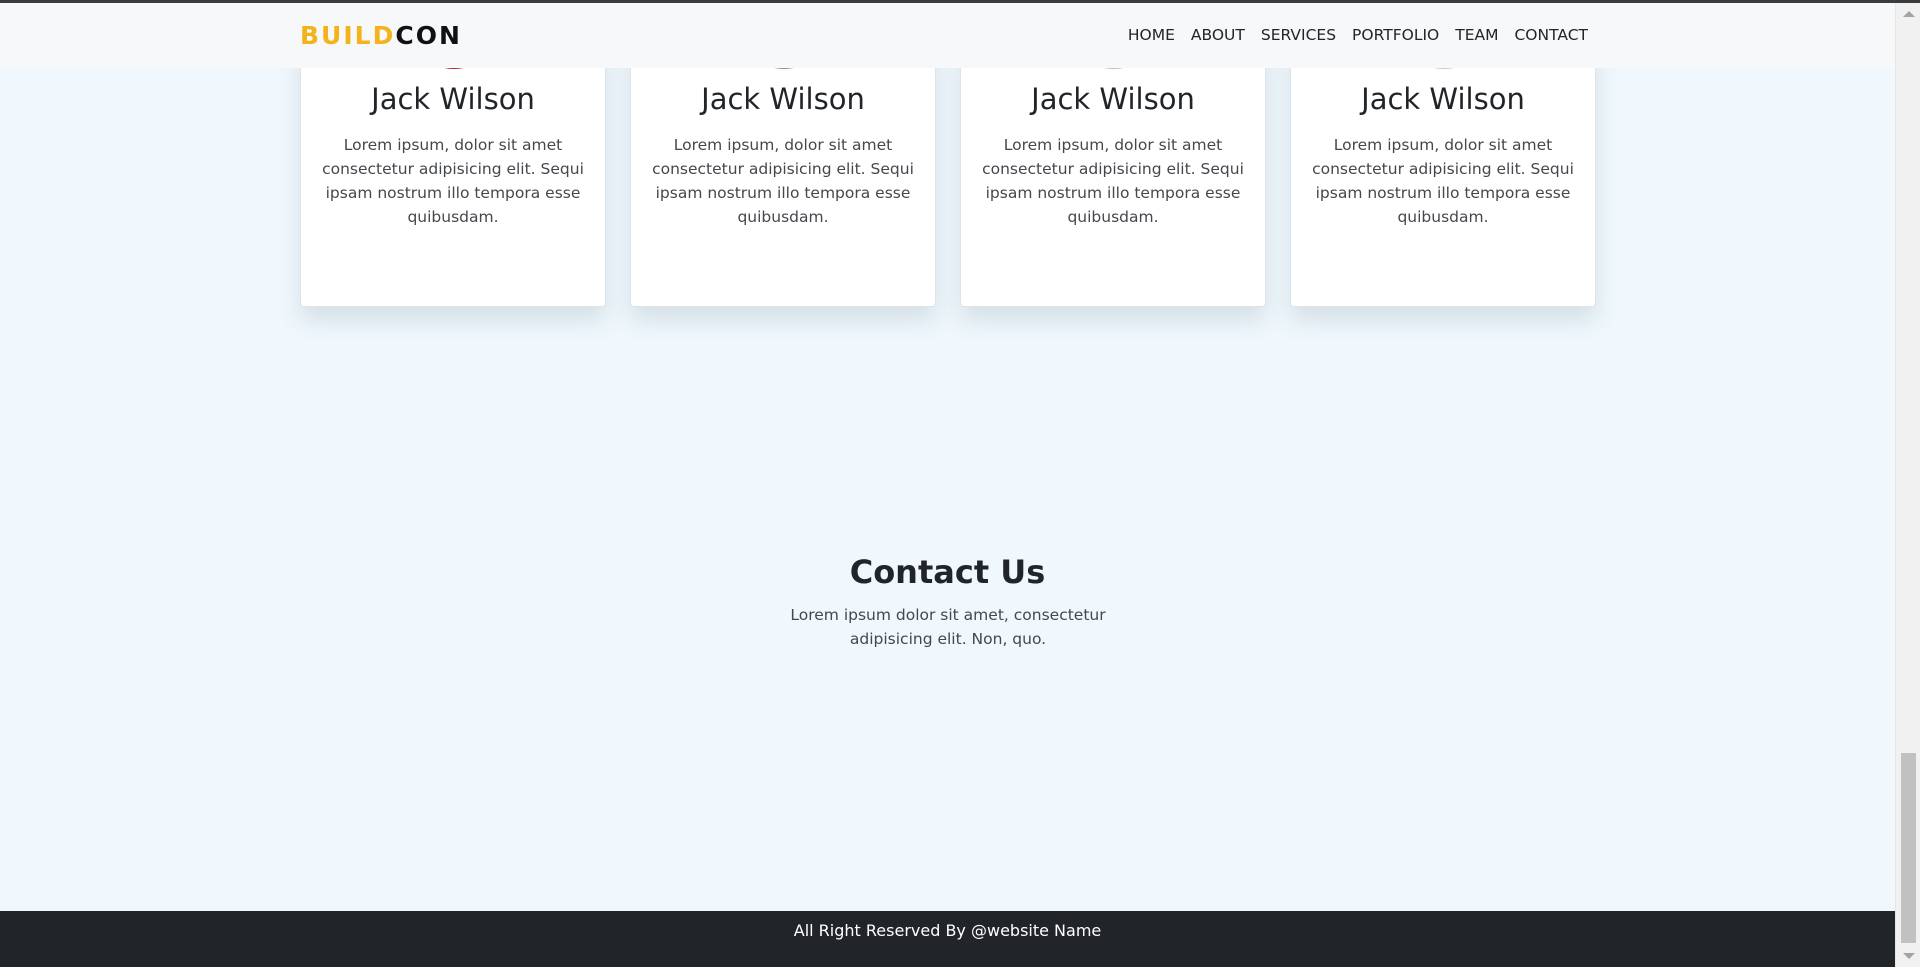  Describe the element at coordinates (1151, 35) in the screenshot. I see `nav-link-home: HOME` at that location.